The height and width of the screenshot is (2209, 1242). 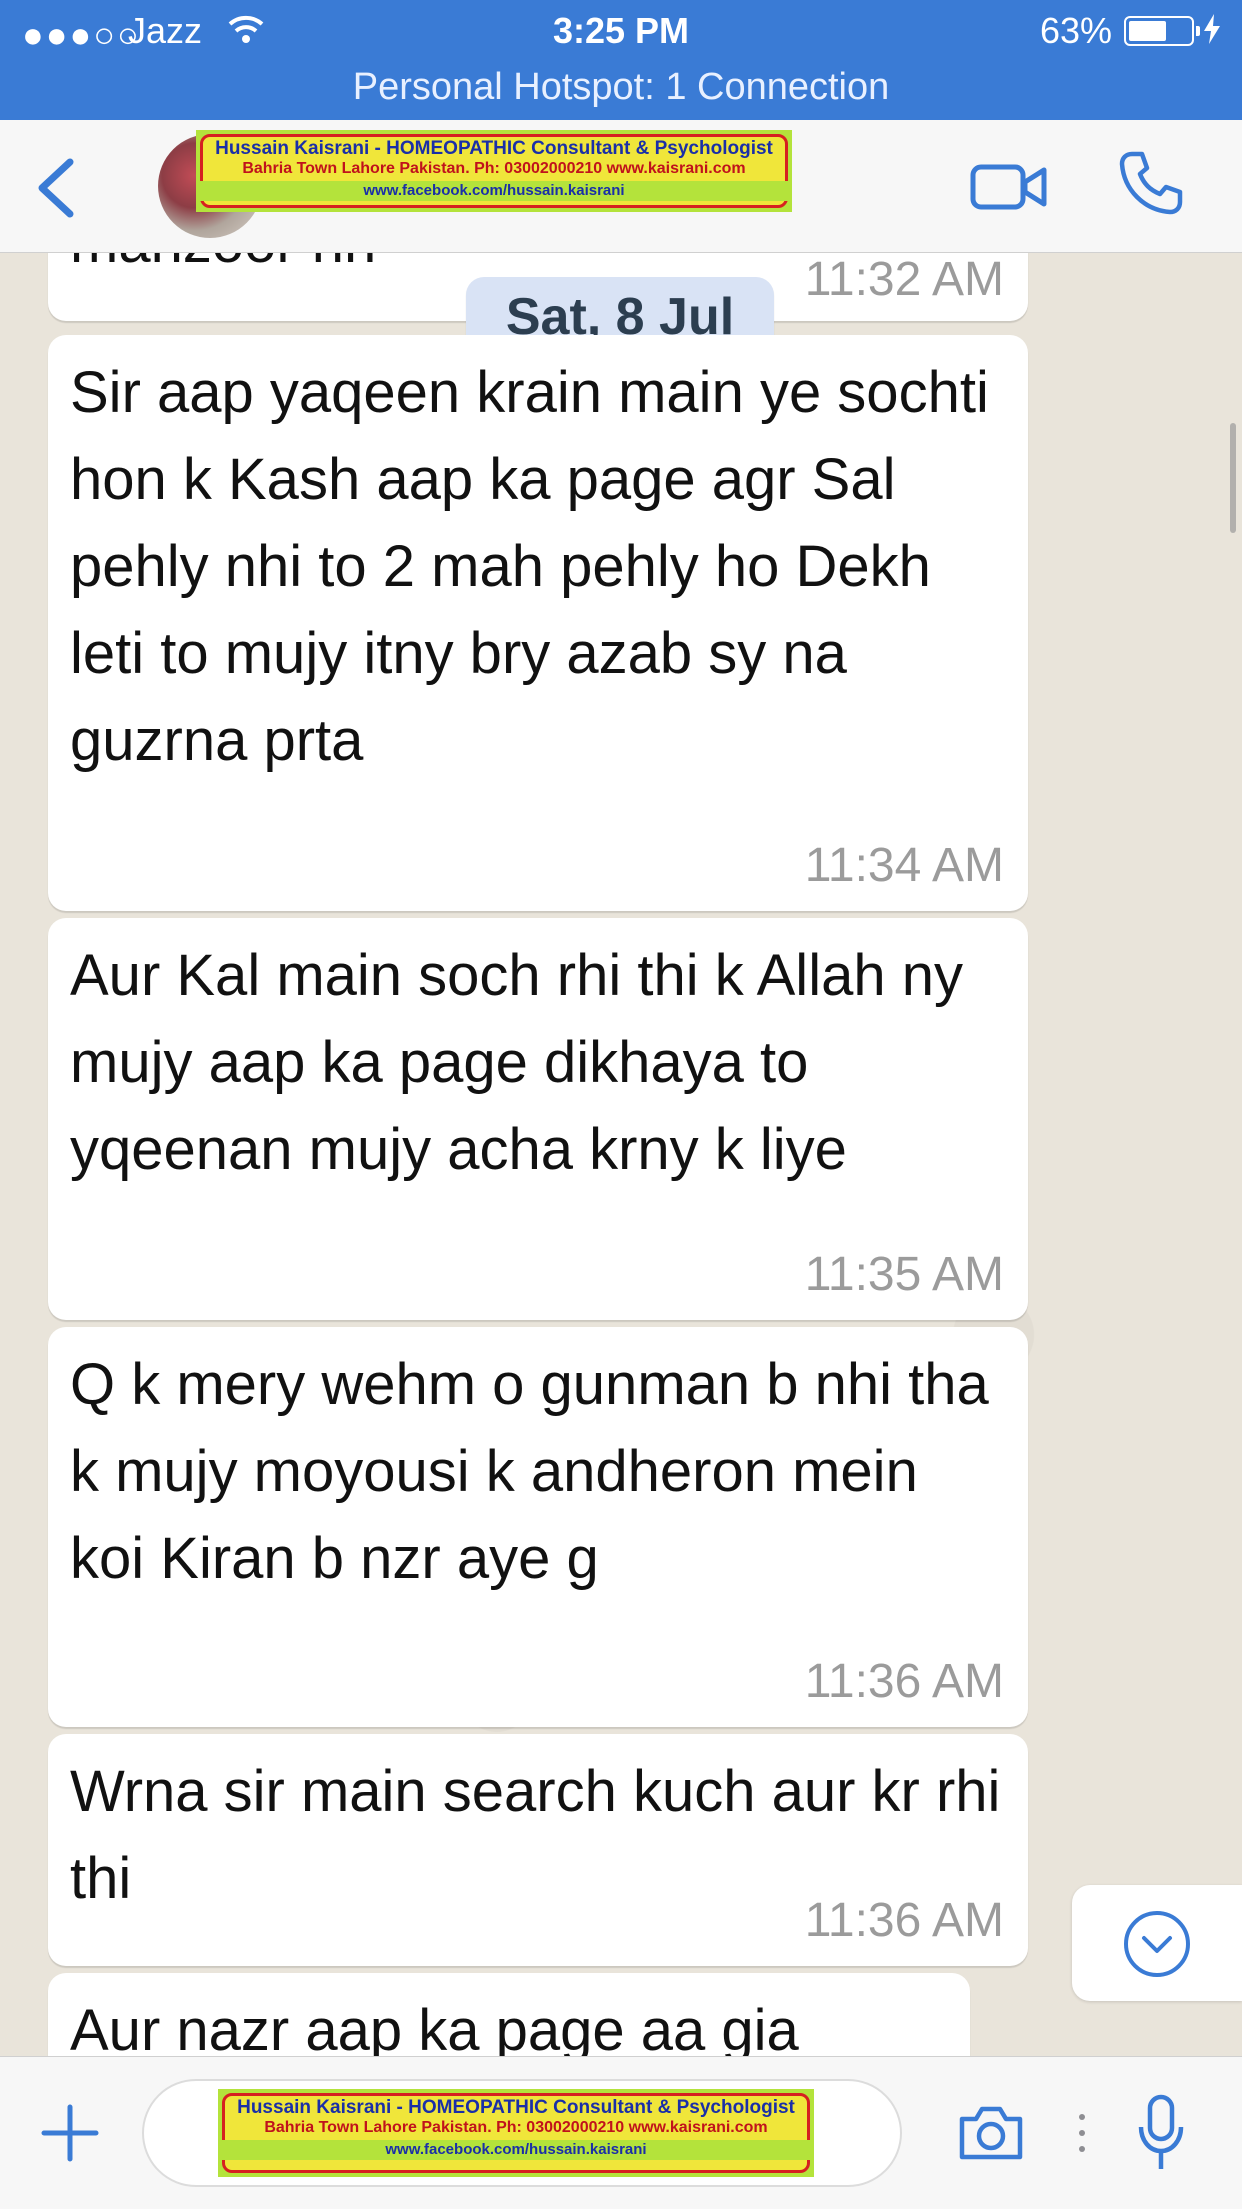 I want to click on hotspot-banner: Personal Hotspot: 1 Connection, so click(x=621, y=87).